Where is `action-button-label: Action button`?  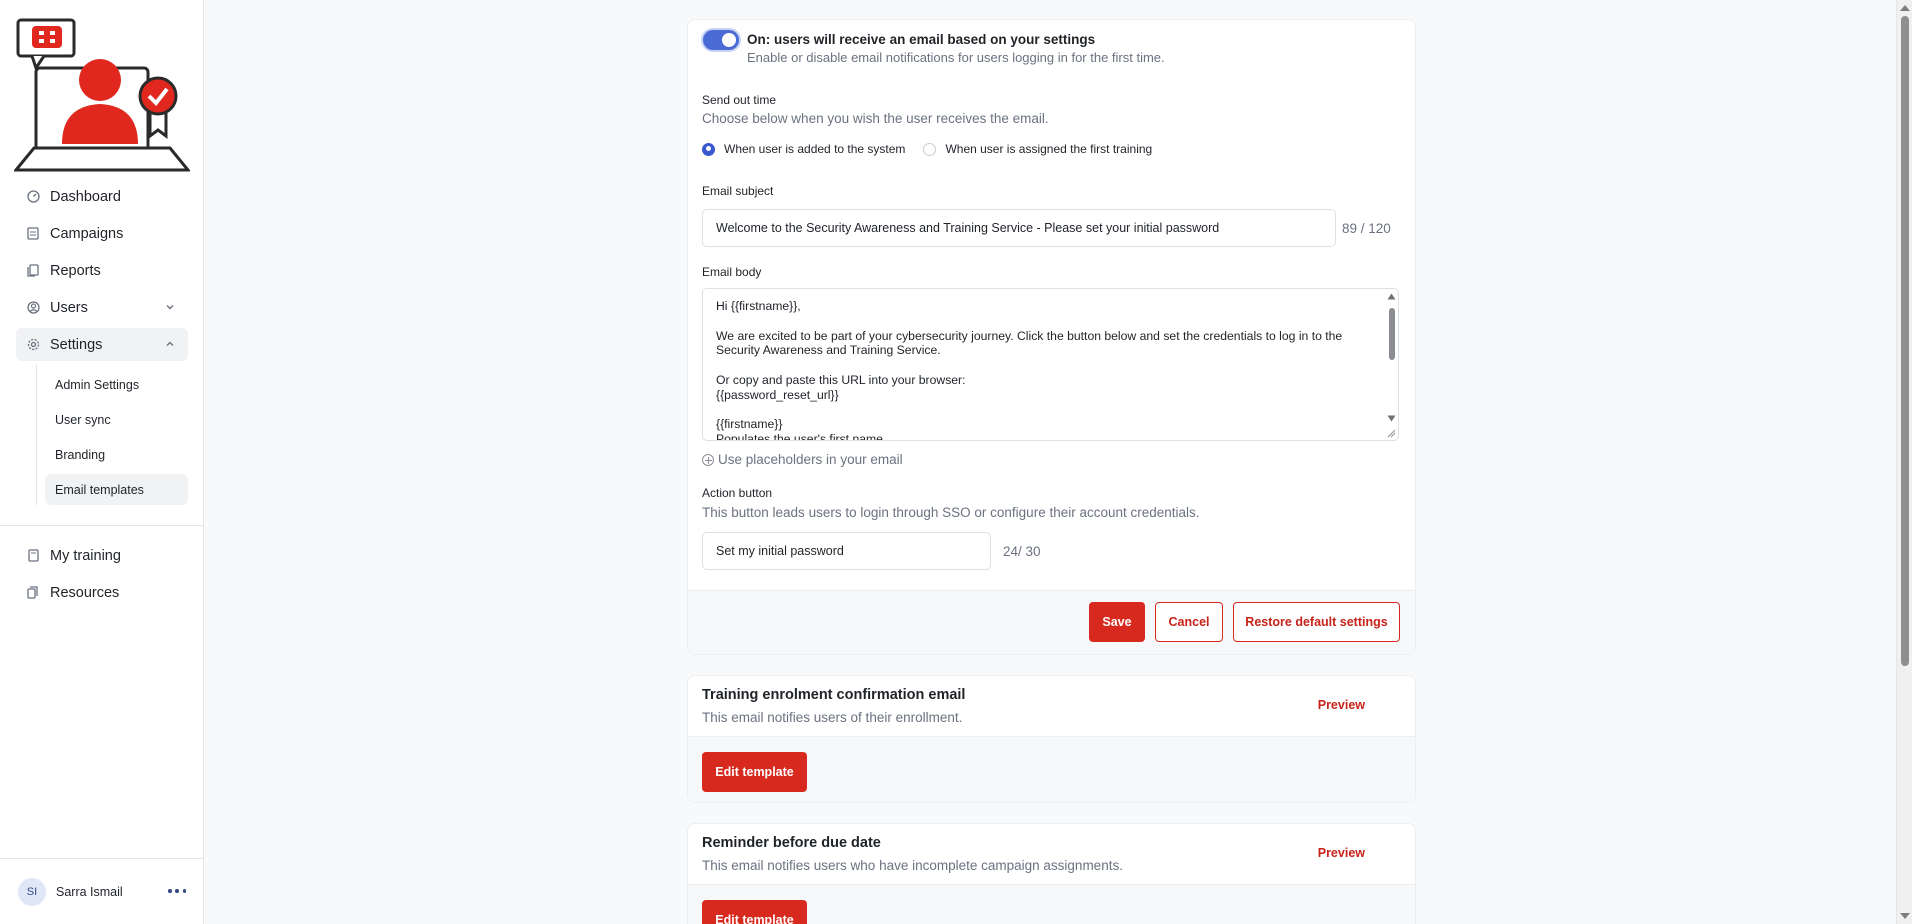
action-button-label: Action button is located at coordinates (737, 493).